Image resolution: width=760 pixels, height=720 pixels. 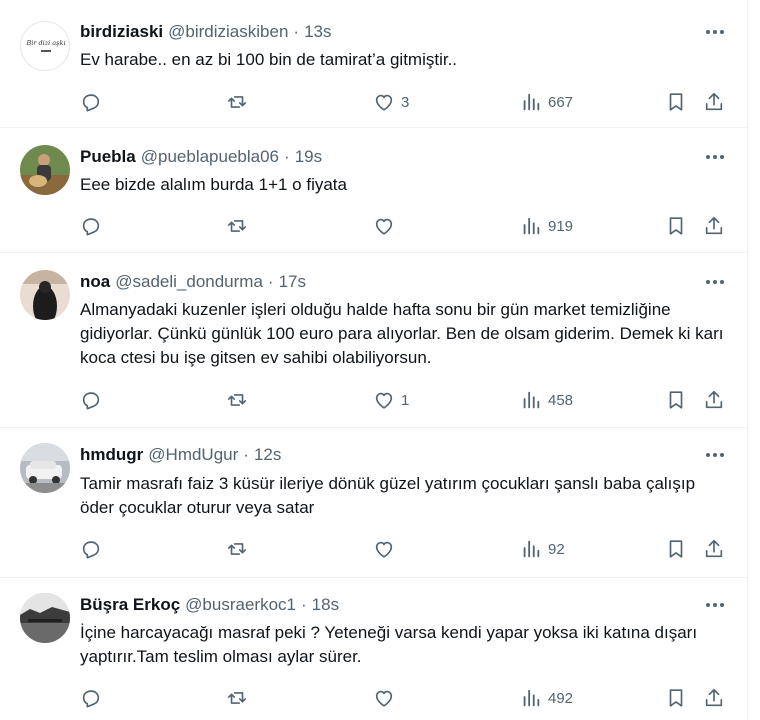 I want to click on tweet-header: hmdugr @HmdUgur · 12s, so click(x=180, y=455).